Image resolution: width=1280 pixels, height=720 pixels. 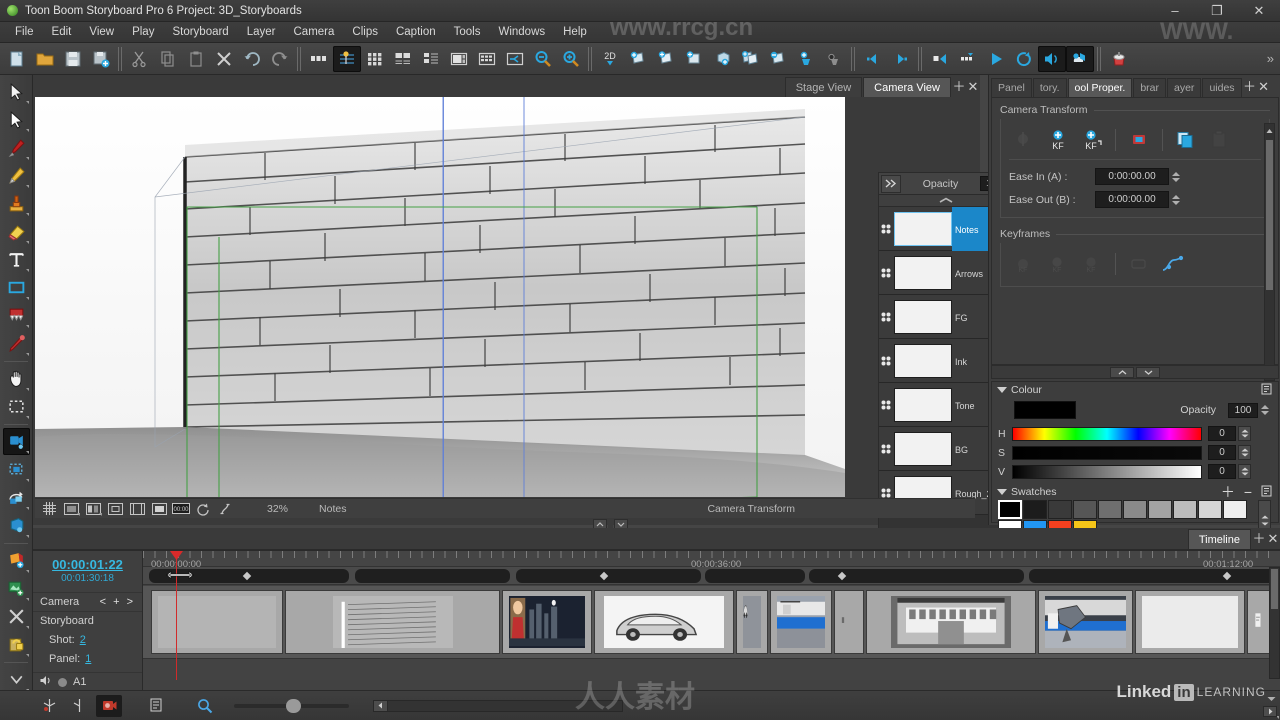 I want to click on keyframe-first-icon: KF, so click(x=1024, y=264).